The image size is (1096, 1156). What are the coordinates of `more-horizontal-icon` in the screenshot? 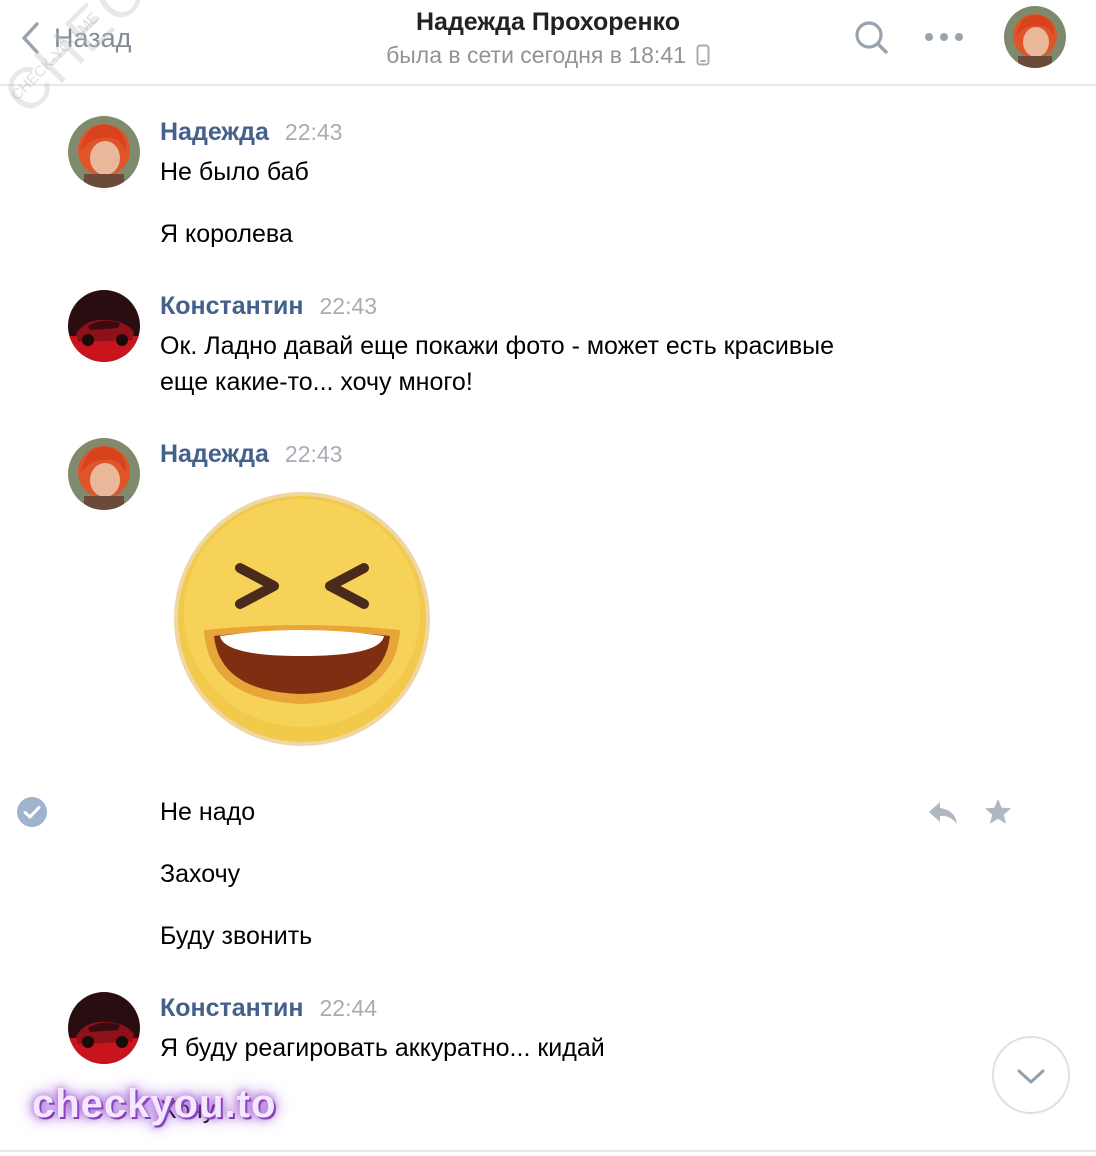 It's located at (944, 37).